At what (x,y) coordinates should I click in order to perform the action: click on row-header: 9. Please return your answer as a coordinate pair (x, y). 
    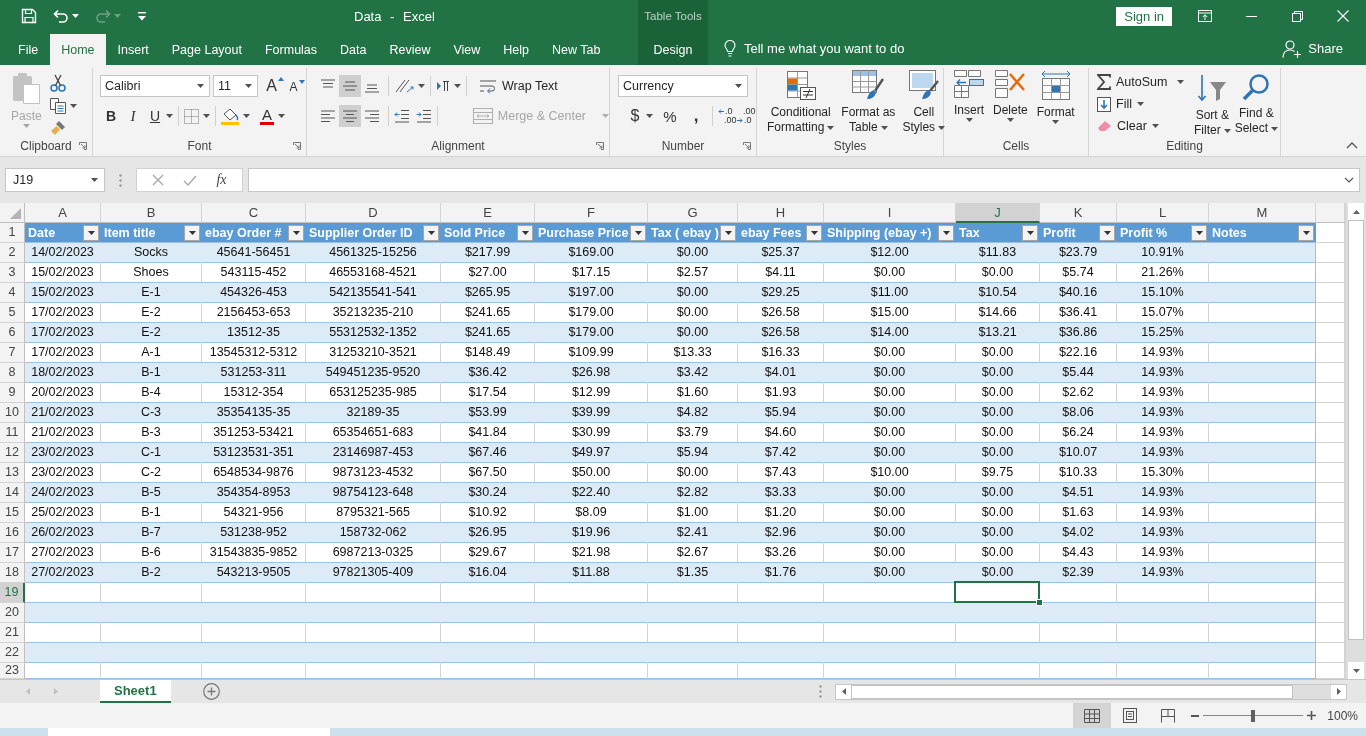
    Looking at the image, I should click on (12, 393).